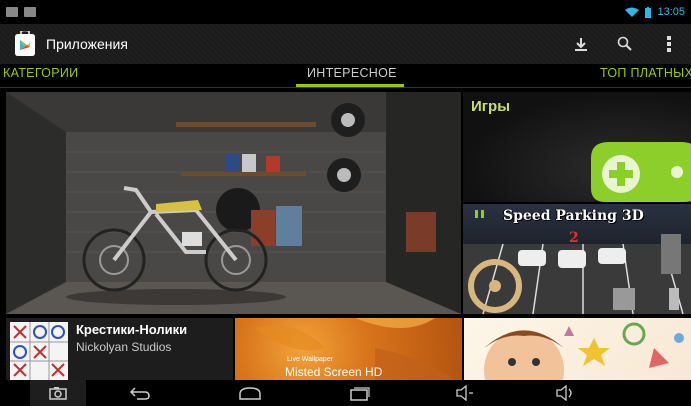  Describe the element at coordinates (124, 347) in the screenshot. I see `tictactoe-developer: Nickolyan Studios` at that location.